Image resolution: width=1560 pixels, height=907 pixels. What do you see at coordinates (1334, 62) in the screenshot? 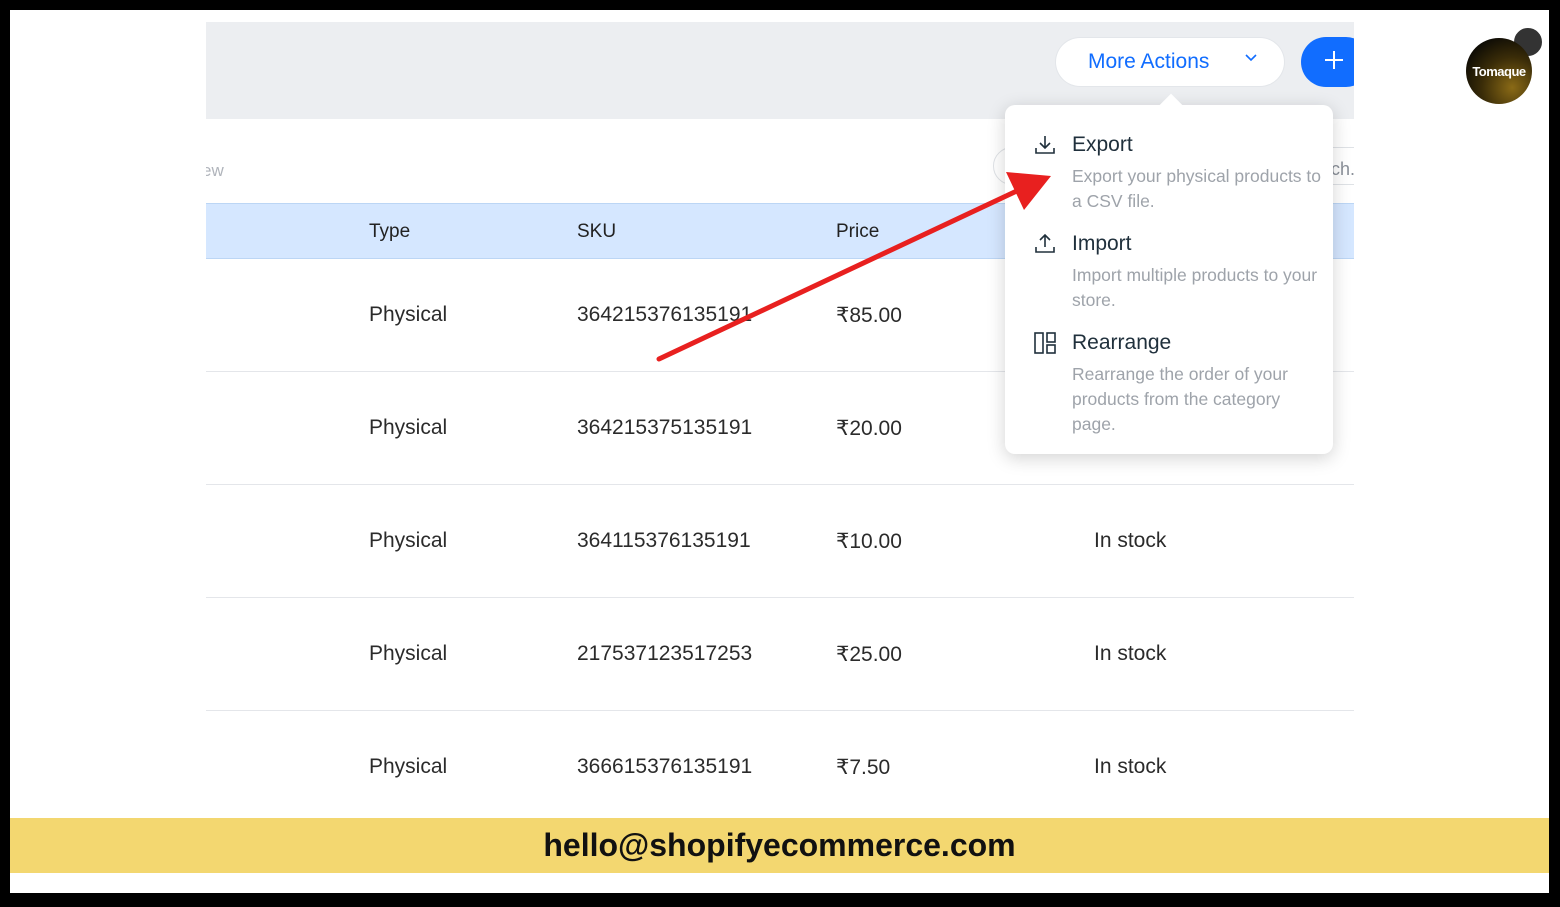
I see `plus-icon` at bounding box center [1334, 62].